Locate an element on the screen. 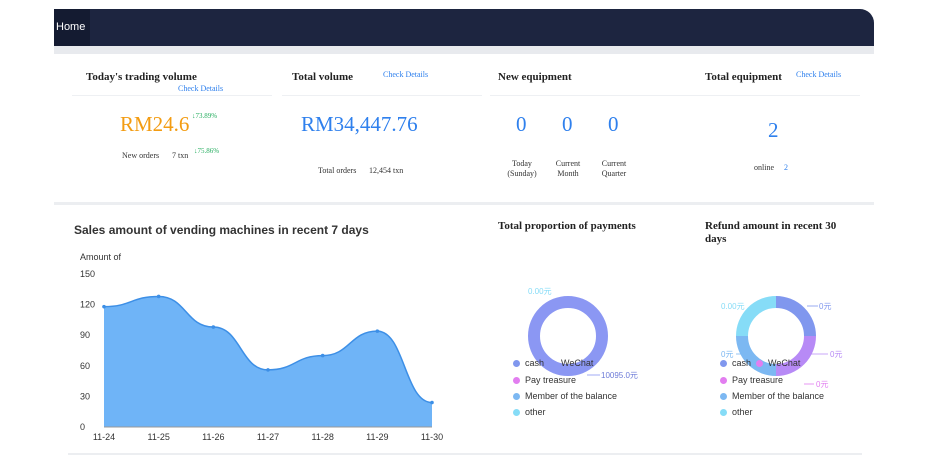 The width and height of the screenshot is (929, 473). sales-x-tick-label: 11-28 is located at coordinates (322, 437).